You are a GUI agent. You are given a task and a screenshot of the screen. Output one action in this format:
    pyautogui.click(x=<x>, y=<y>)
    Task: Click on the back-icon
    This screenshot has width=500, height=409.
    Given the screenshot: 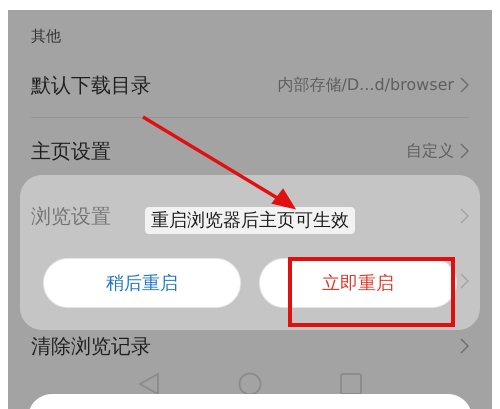 What is the action you would take?
    pyautogui.click(x=149, y=384)
    